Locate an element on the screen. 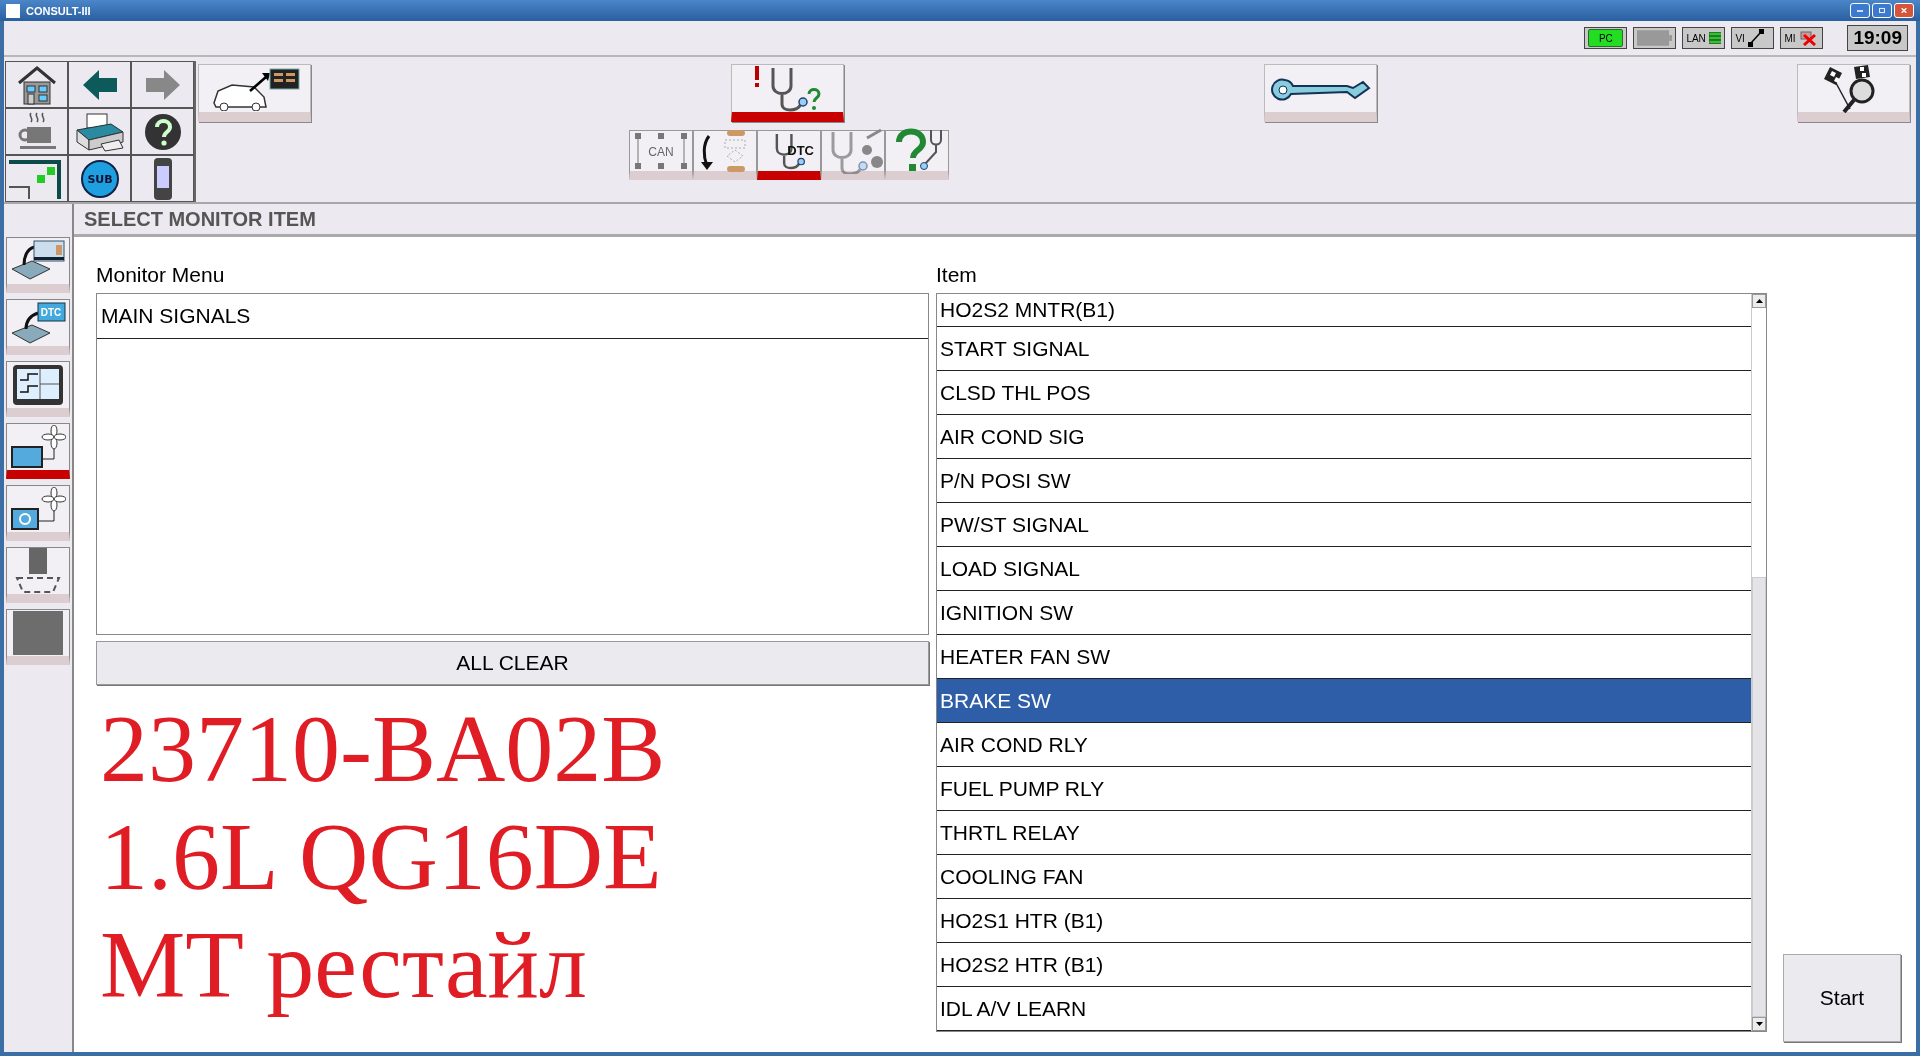  vi-label: VI is located at coordinates (1740, 38).